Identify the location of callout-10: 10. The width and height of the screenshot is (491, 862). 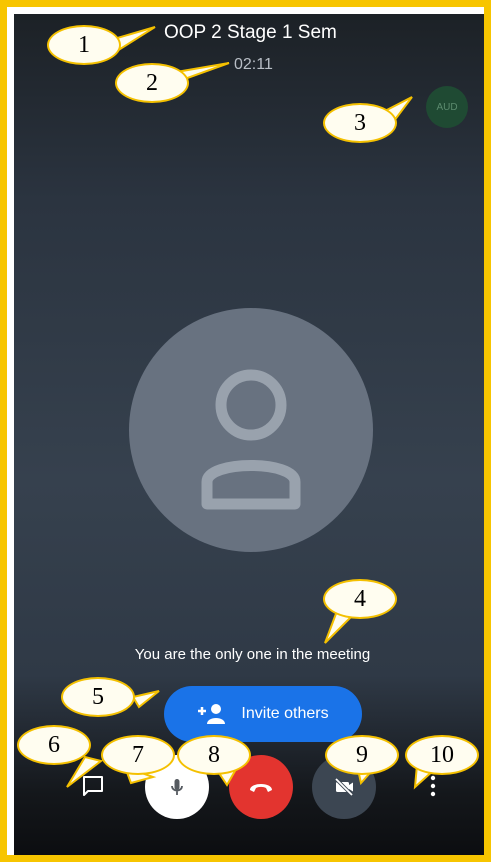
(442, 755).